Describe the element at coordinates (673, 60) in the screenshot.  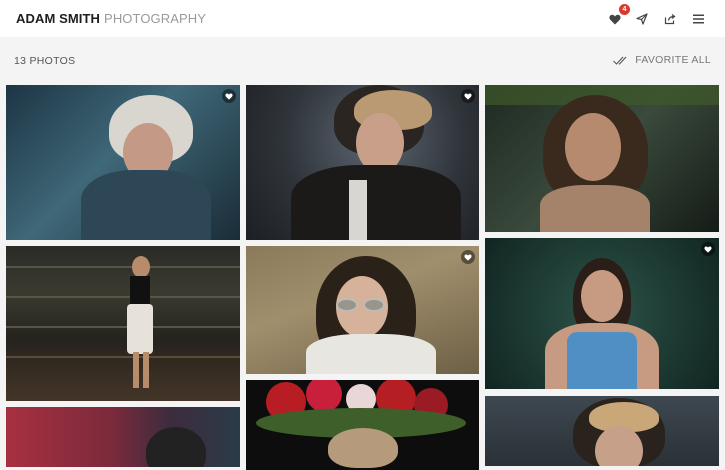
I see `favorite-all-label: FAVORITE ALL` at that location.